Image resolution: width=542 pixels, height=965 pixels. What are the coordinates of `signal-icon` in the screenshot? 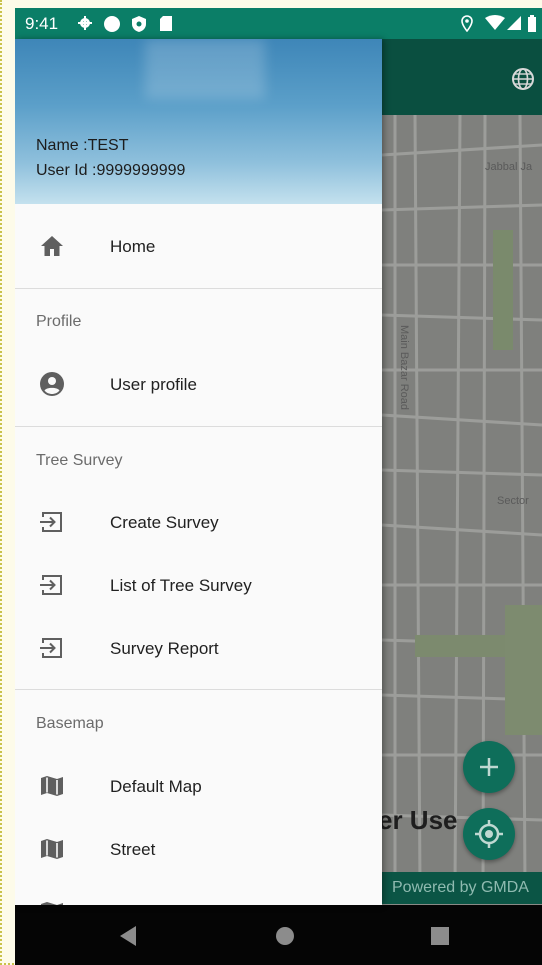 It's located at (514, 23).